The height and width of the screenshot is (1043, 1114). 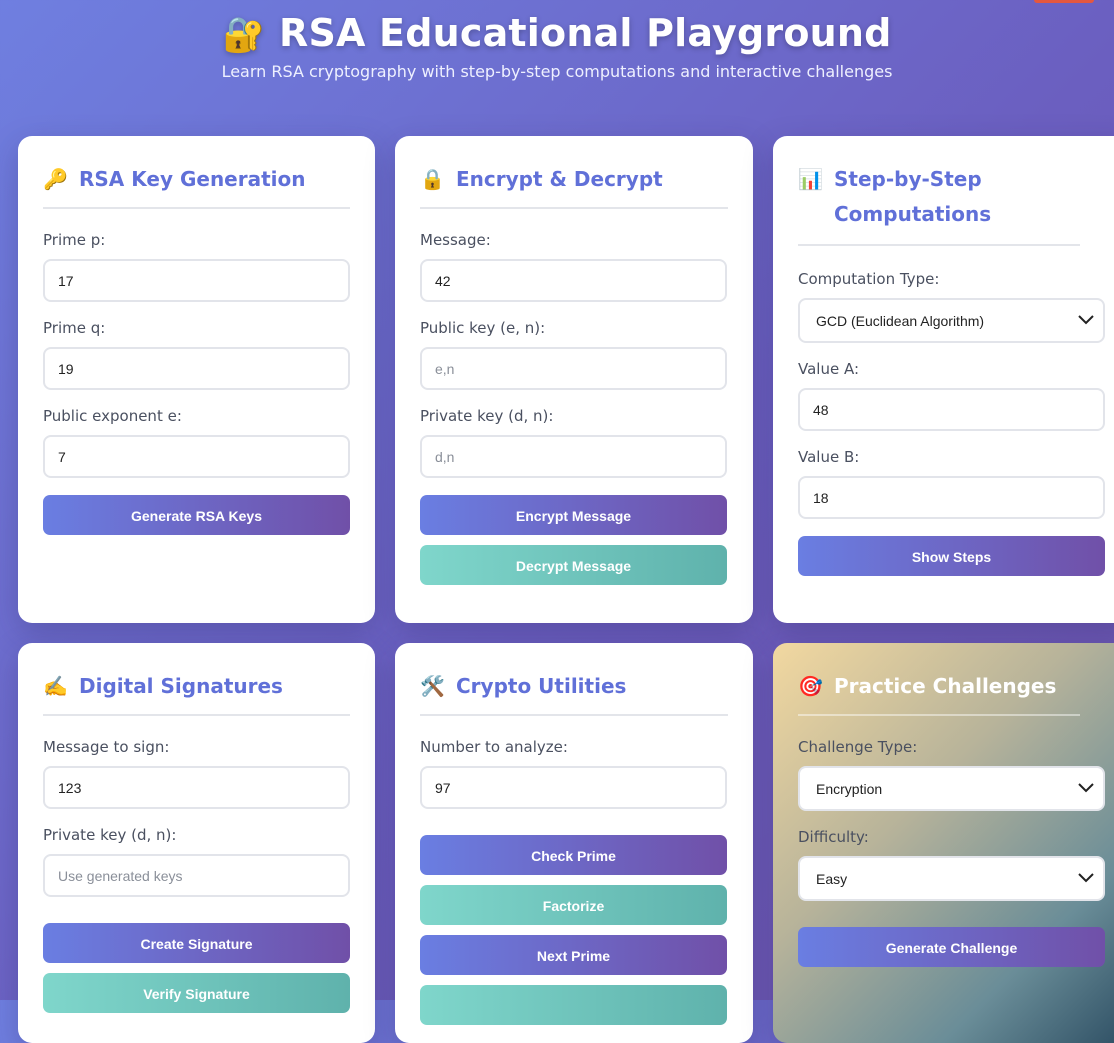 I want to click on prime-q-label: Prime q:, so click(x=74, y=328).